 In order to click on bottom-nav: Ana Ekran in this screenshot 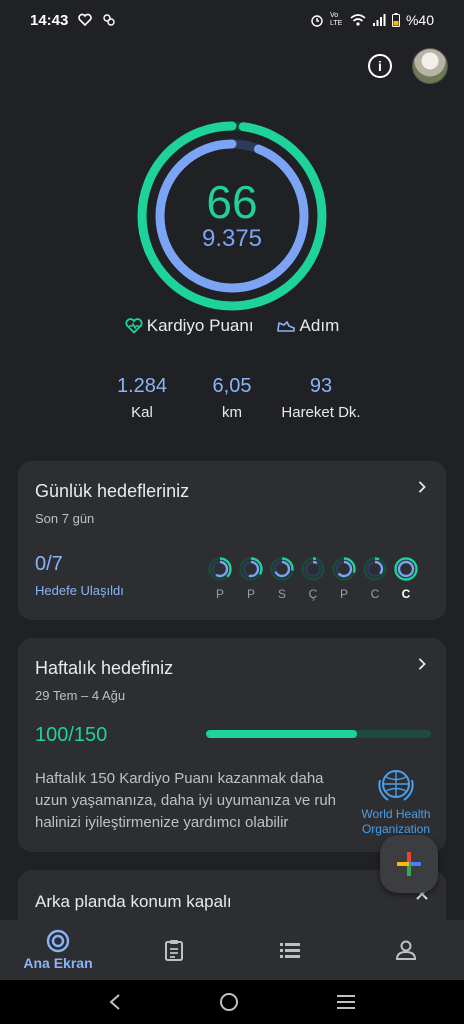, I will do `click(232, 950)`.